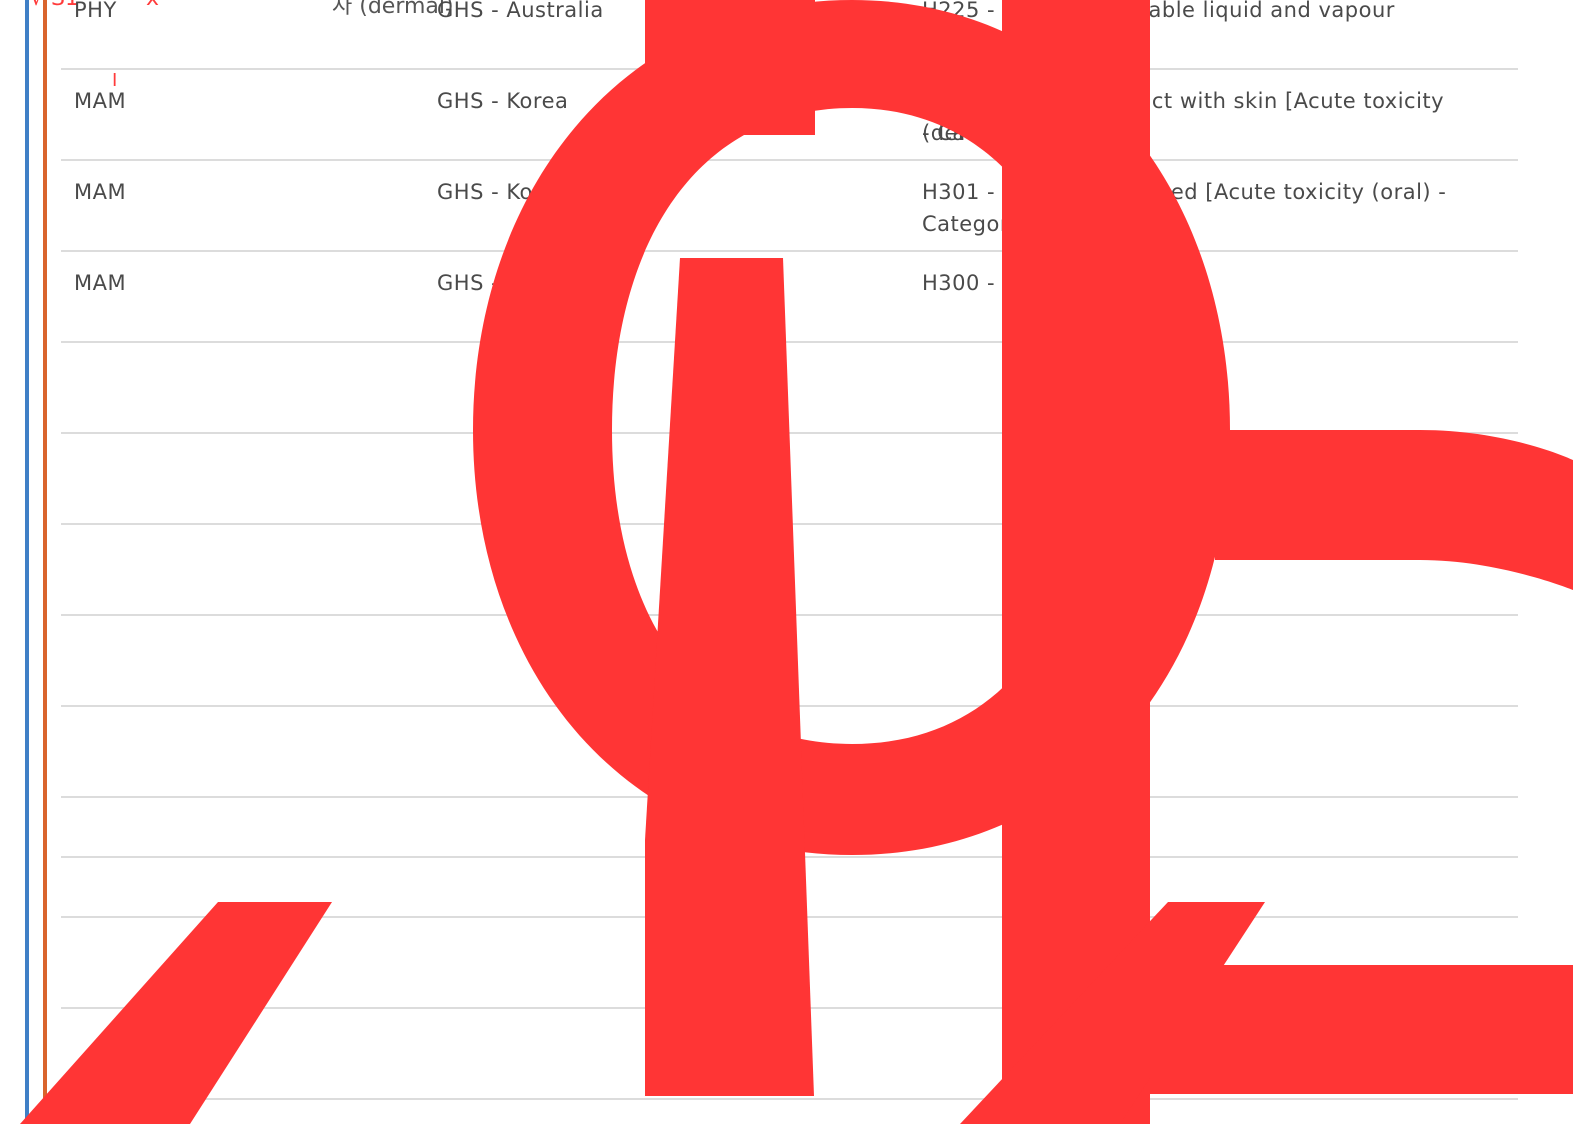 This screenshot has width=1573, height=1124. What do you see at coordinates (27, 562) in the screenshot?
I see `left-accent-blue-line` at bounding box center [27, 562].